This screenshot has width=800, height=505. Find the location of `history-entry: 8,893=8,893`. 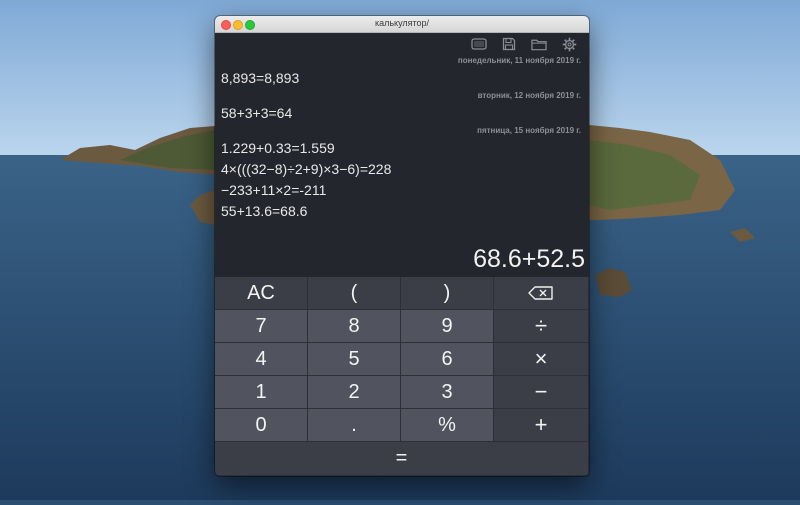

history-entry: 8,893=8,893 is located at coordinates (402, 78).